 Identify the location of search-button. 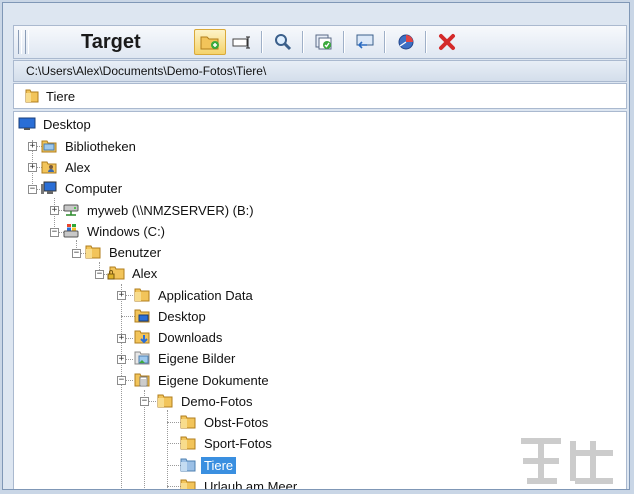
(283, 42).